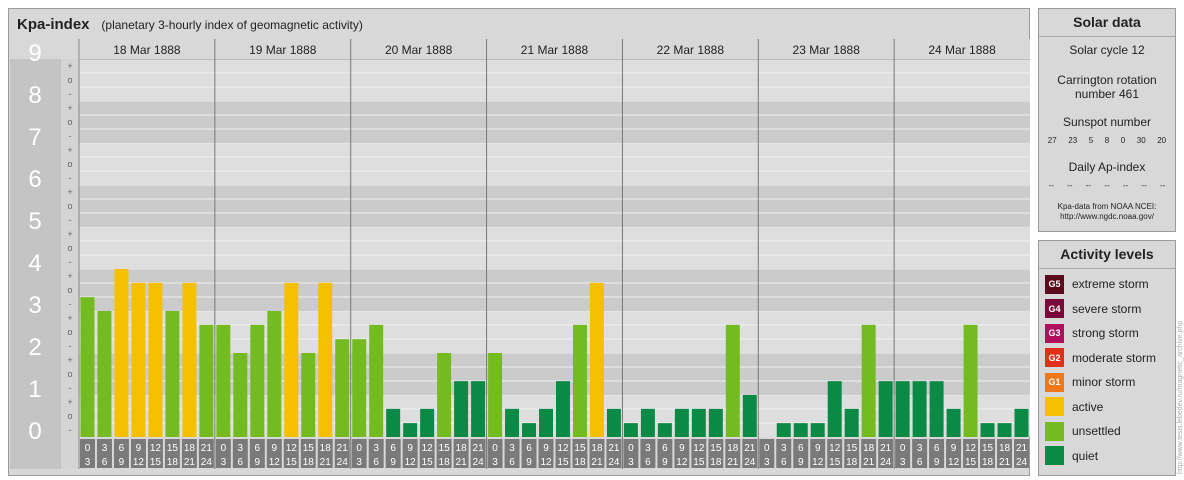 The height and width of the screenshot is (480, 1184). Describe the element at coordinates (34, 53) in the screenshot. I see `y-tick-label: 9` at that location.